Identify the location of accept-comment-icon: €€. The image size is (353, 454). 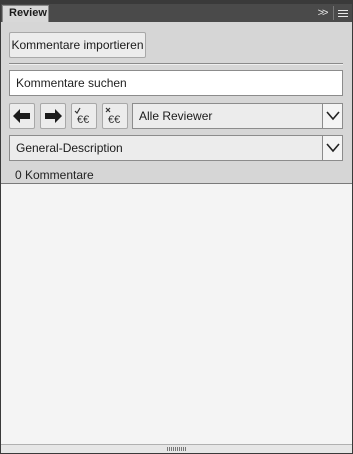
(81, 116).